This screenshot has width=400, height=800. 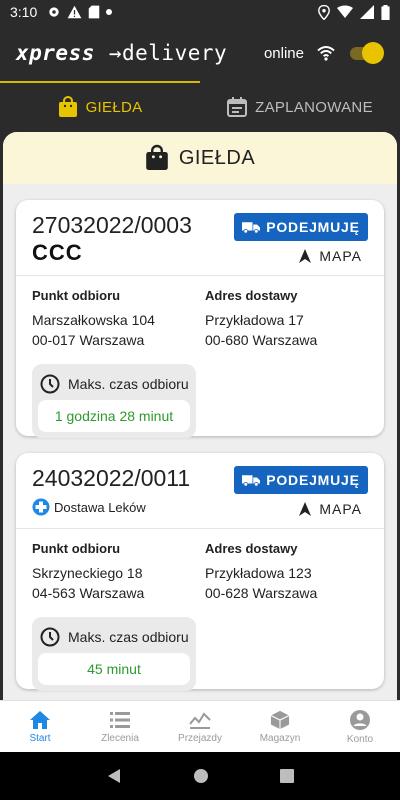 I want to click on tab-bar: GIEŁDA ZAPLANOWANE, so click(x=200, y=107).